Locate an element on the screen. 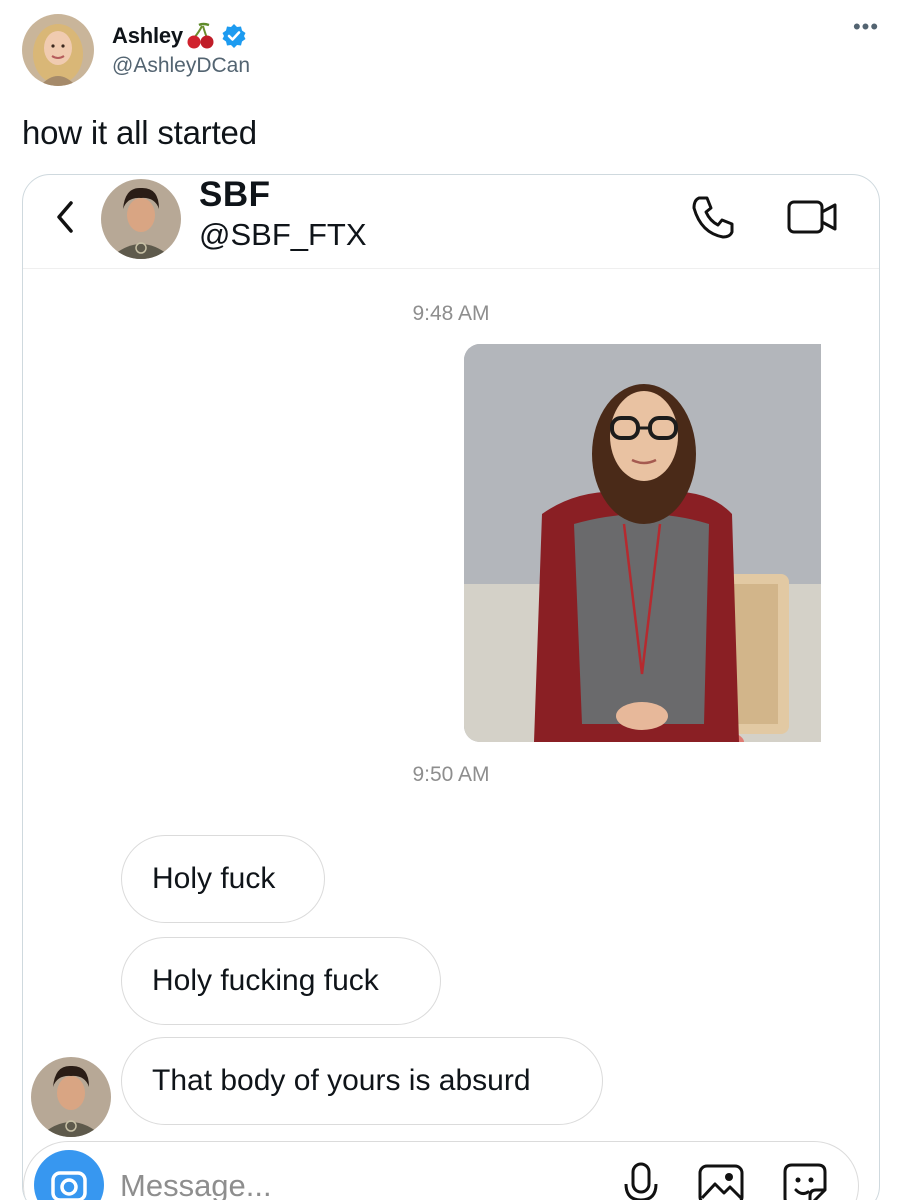  gallery-icon is located at coordinates (721, 1182).